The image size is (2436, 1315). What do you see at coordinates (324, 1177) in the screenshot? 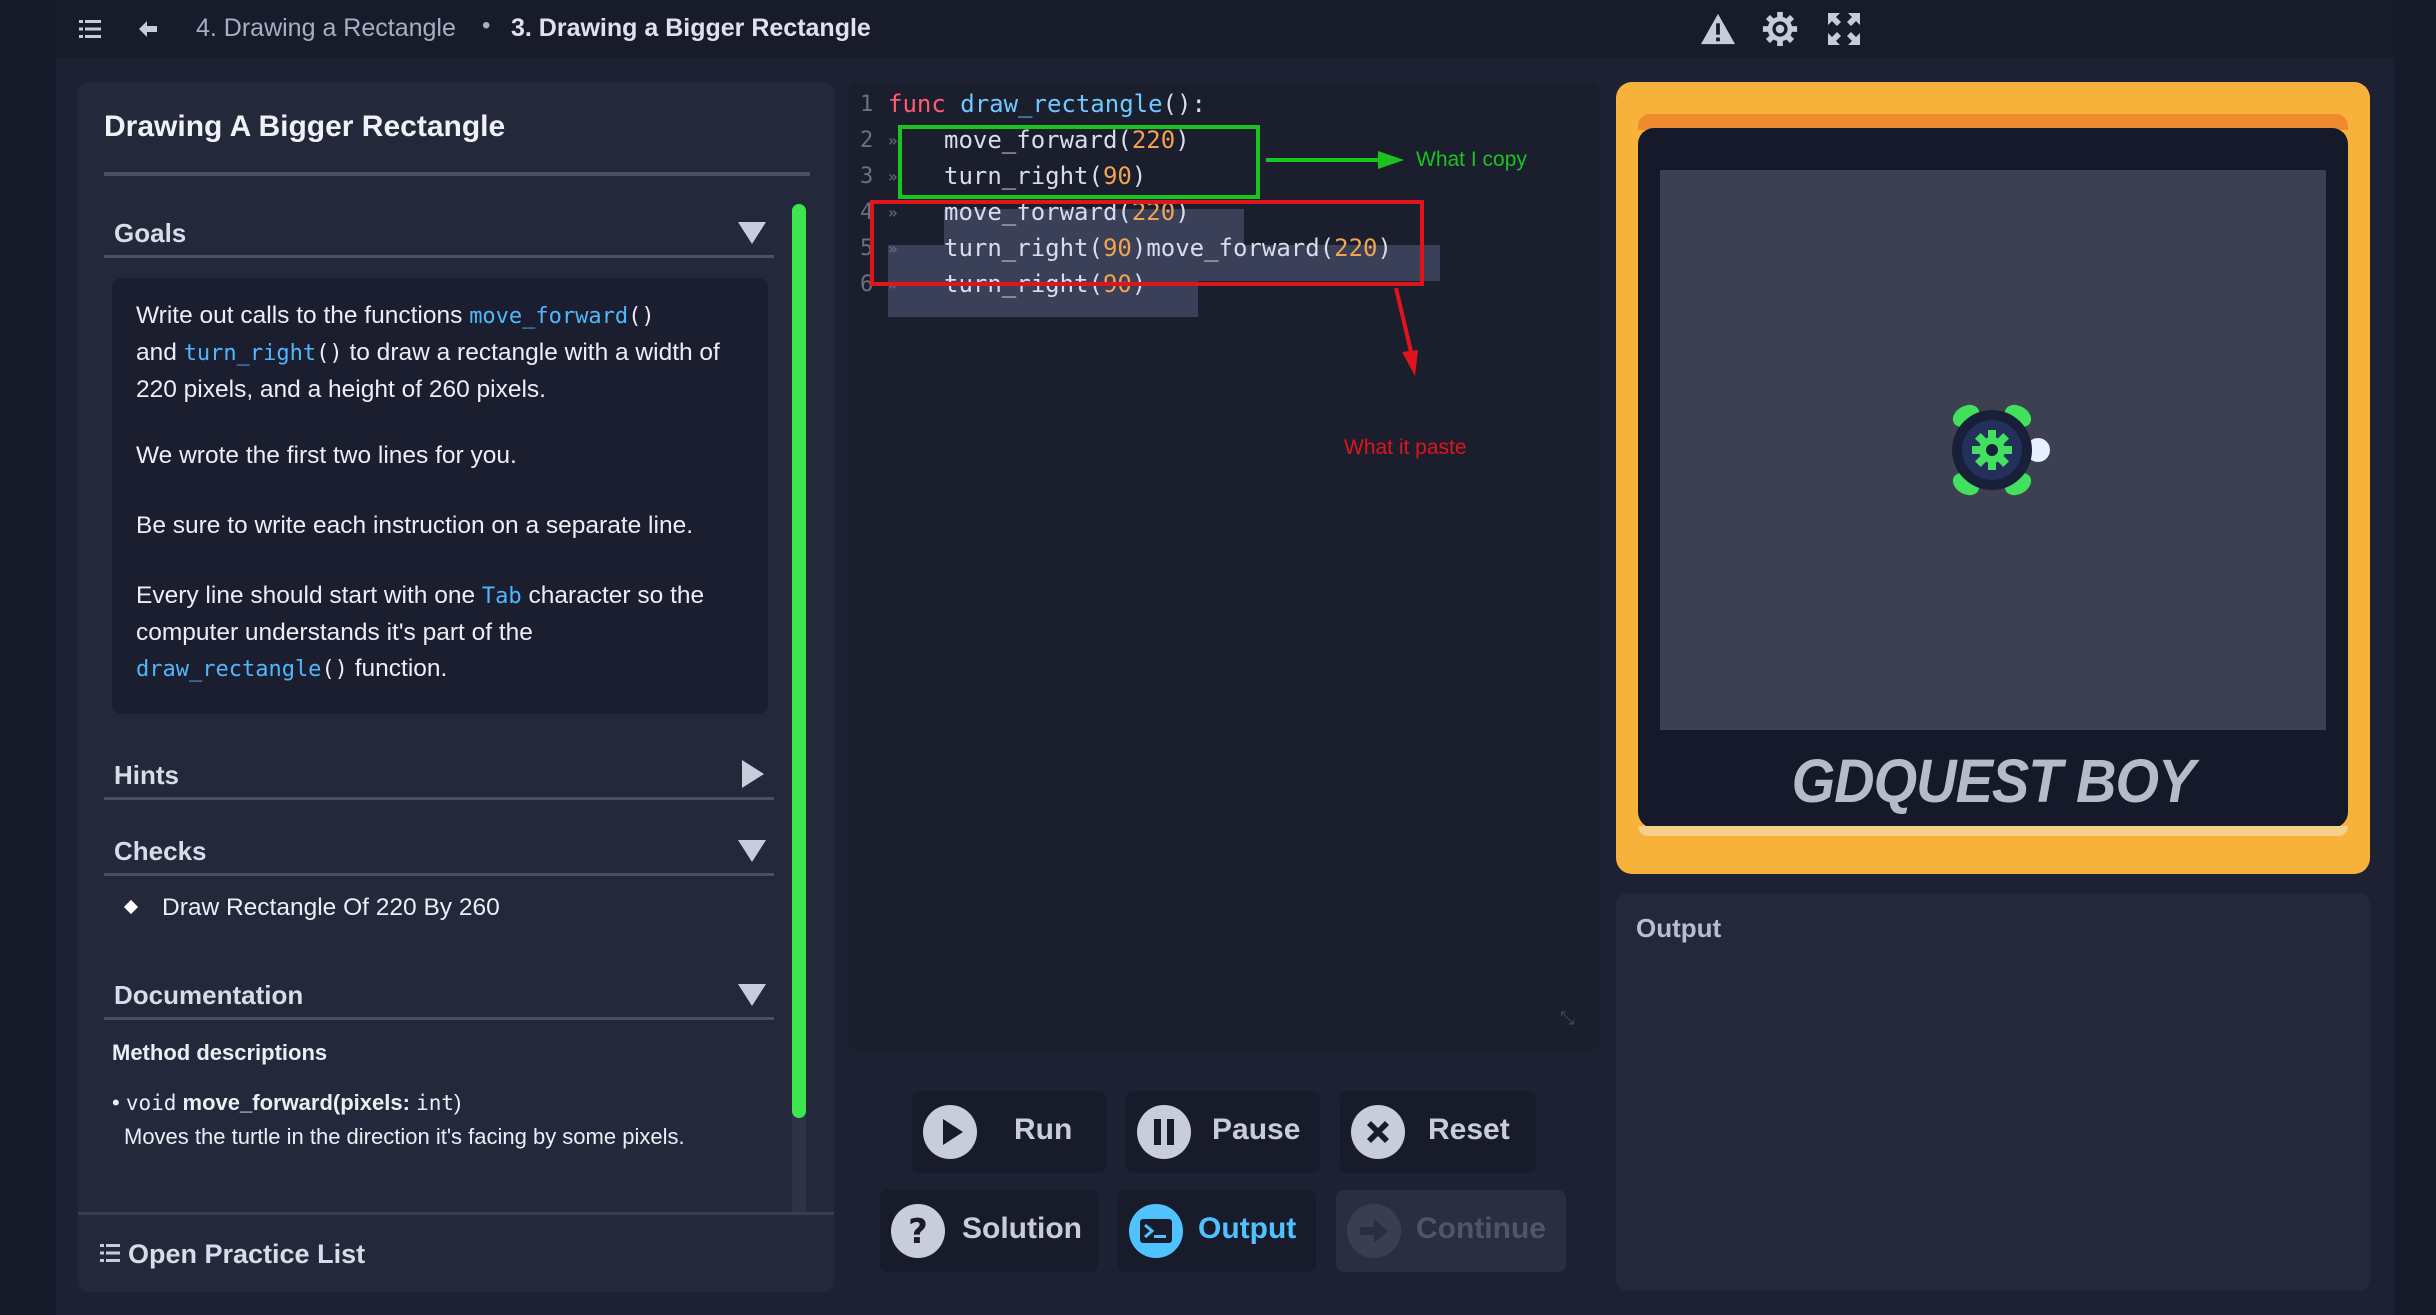
I see `method-signature-cutoff` at bounding box center [324, 1177].